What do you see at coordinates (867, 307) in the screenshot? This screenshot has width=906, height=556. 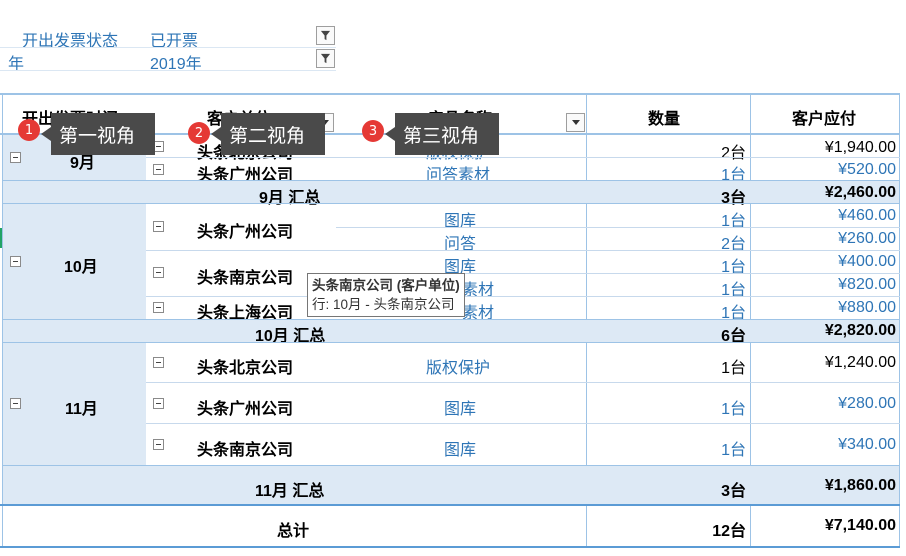 I see `amount-cell: ¥880.00` at bounding box center [867, 307].